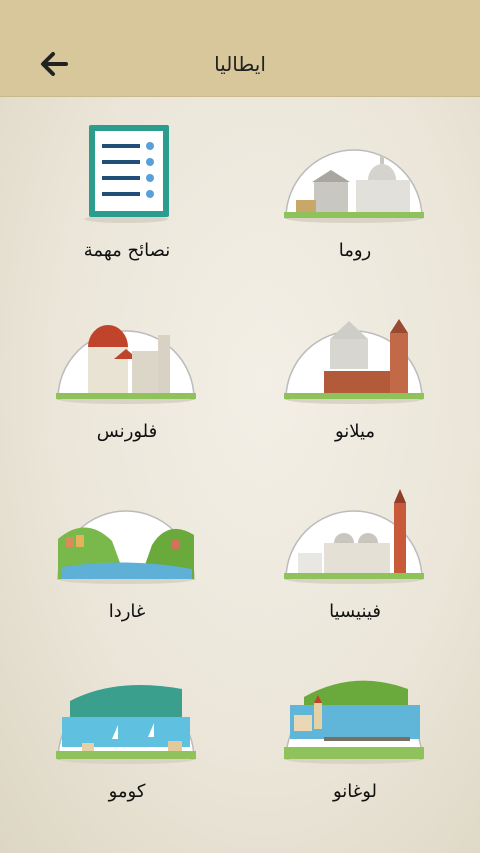 The image size is (480, 853). I want to click on florence-duomo-icon, so click(126, 354).